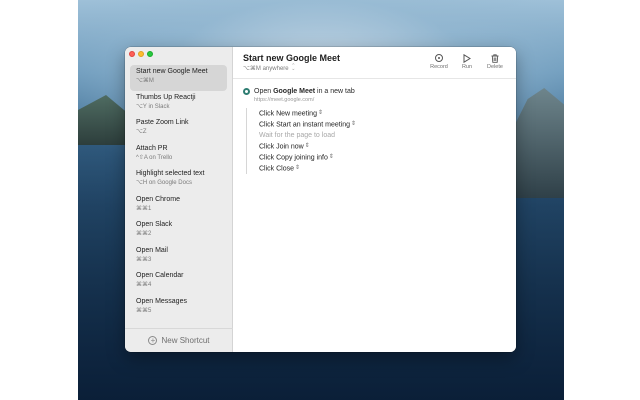 This screenshot has width=640, height=400. Describe the element at coordinates (178, 282) in the screenshot. I see `sidebar-shortcut-item: Open Calendar ⌘⌘4` at that location.